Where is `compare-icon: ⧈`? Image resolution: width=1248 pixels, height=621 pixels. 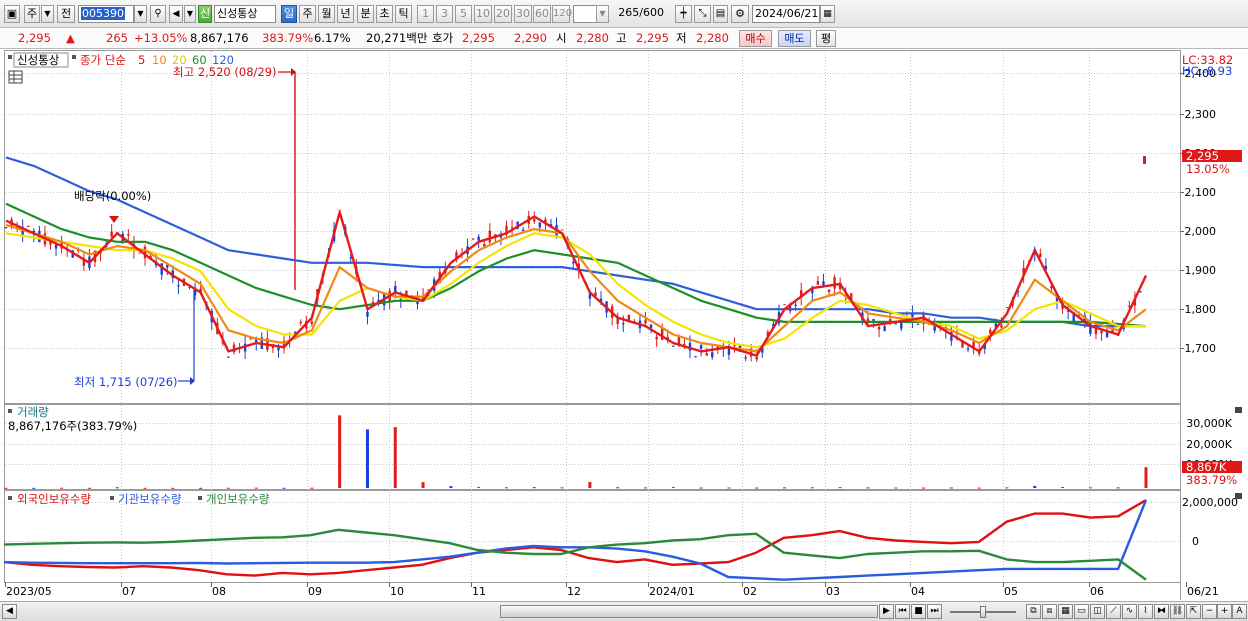
compare-icon: ⧈ is located at coordinates (1049, 611).